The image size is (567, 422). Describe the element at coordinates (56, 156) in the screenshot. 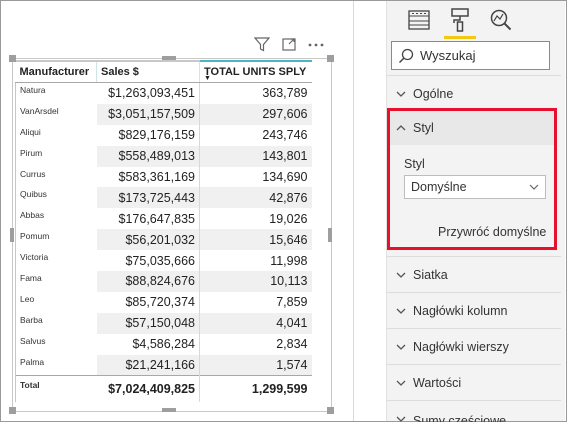

I see `cell-manufacturer: Pirum` at that location.